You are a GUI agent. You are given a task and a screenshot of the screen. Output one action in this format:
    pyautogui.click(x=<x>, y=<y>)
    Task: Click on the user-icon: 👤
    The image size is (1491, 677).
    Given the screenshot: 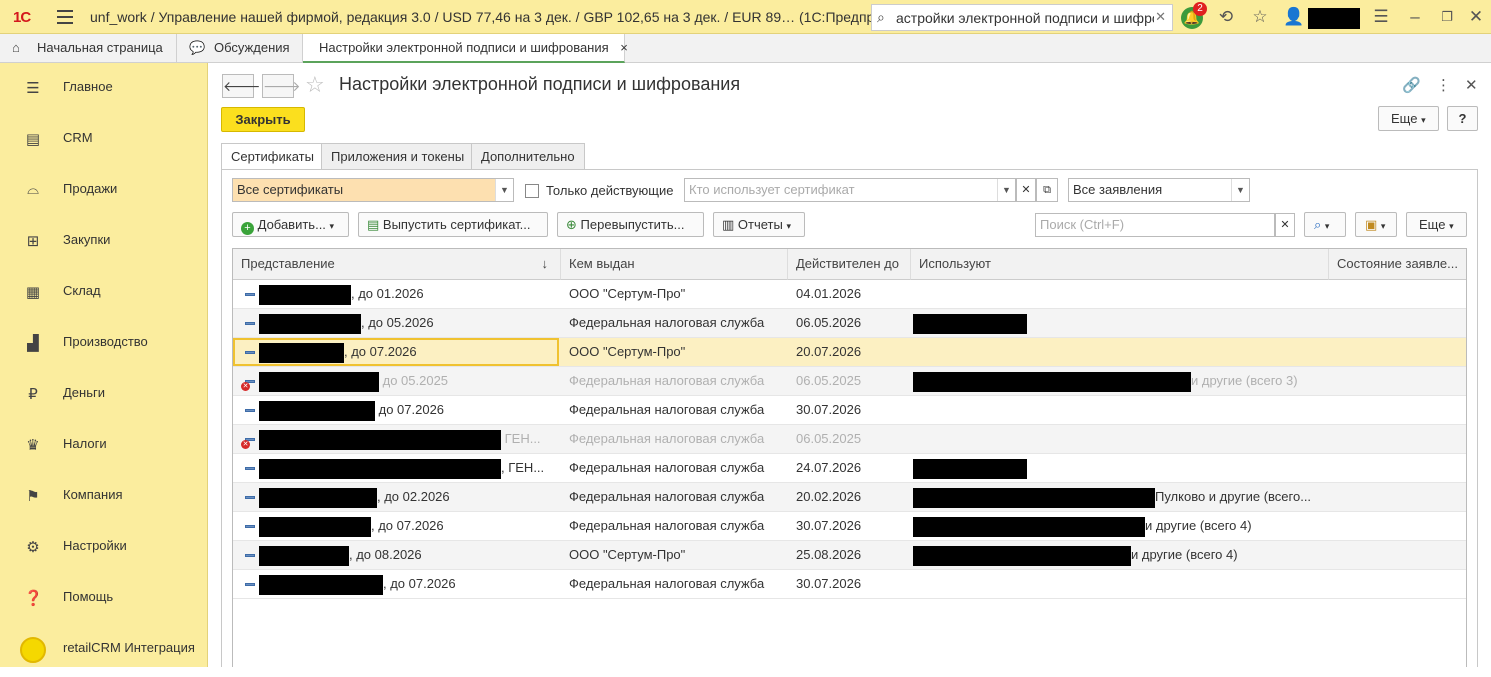 What is the action you would take?
    pyautogui.click(x=1294, y=17)
    